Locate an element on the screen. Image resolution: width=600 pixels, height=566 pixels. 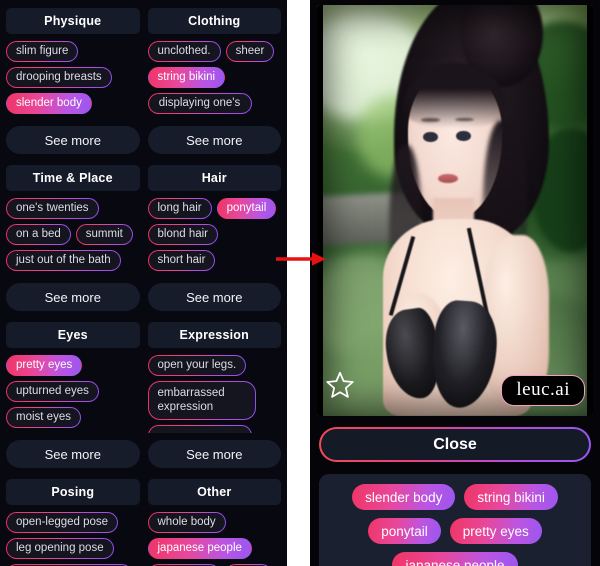
selected-tag-chip: string bikini is located at coordinates (511, 497).